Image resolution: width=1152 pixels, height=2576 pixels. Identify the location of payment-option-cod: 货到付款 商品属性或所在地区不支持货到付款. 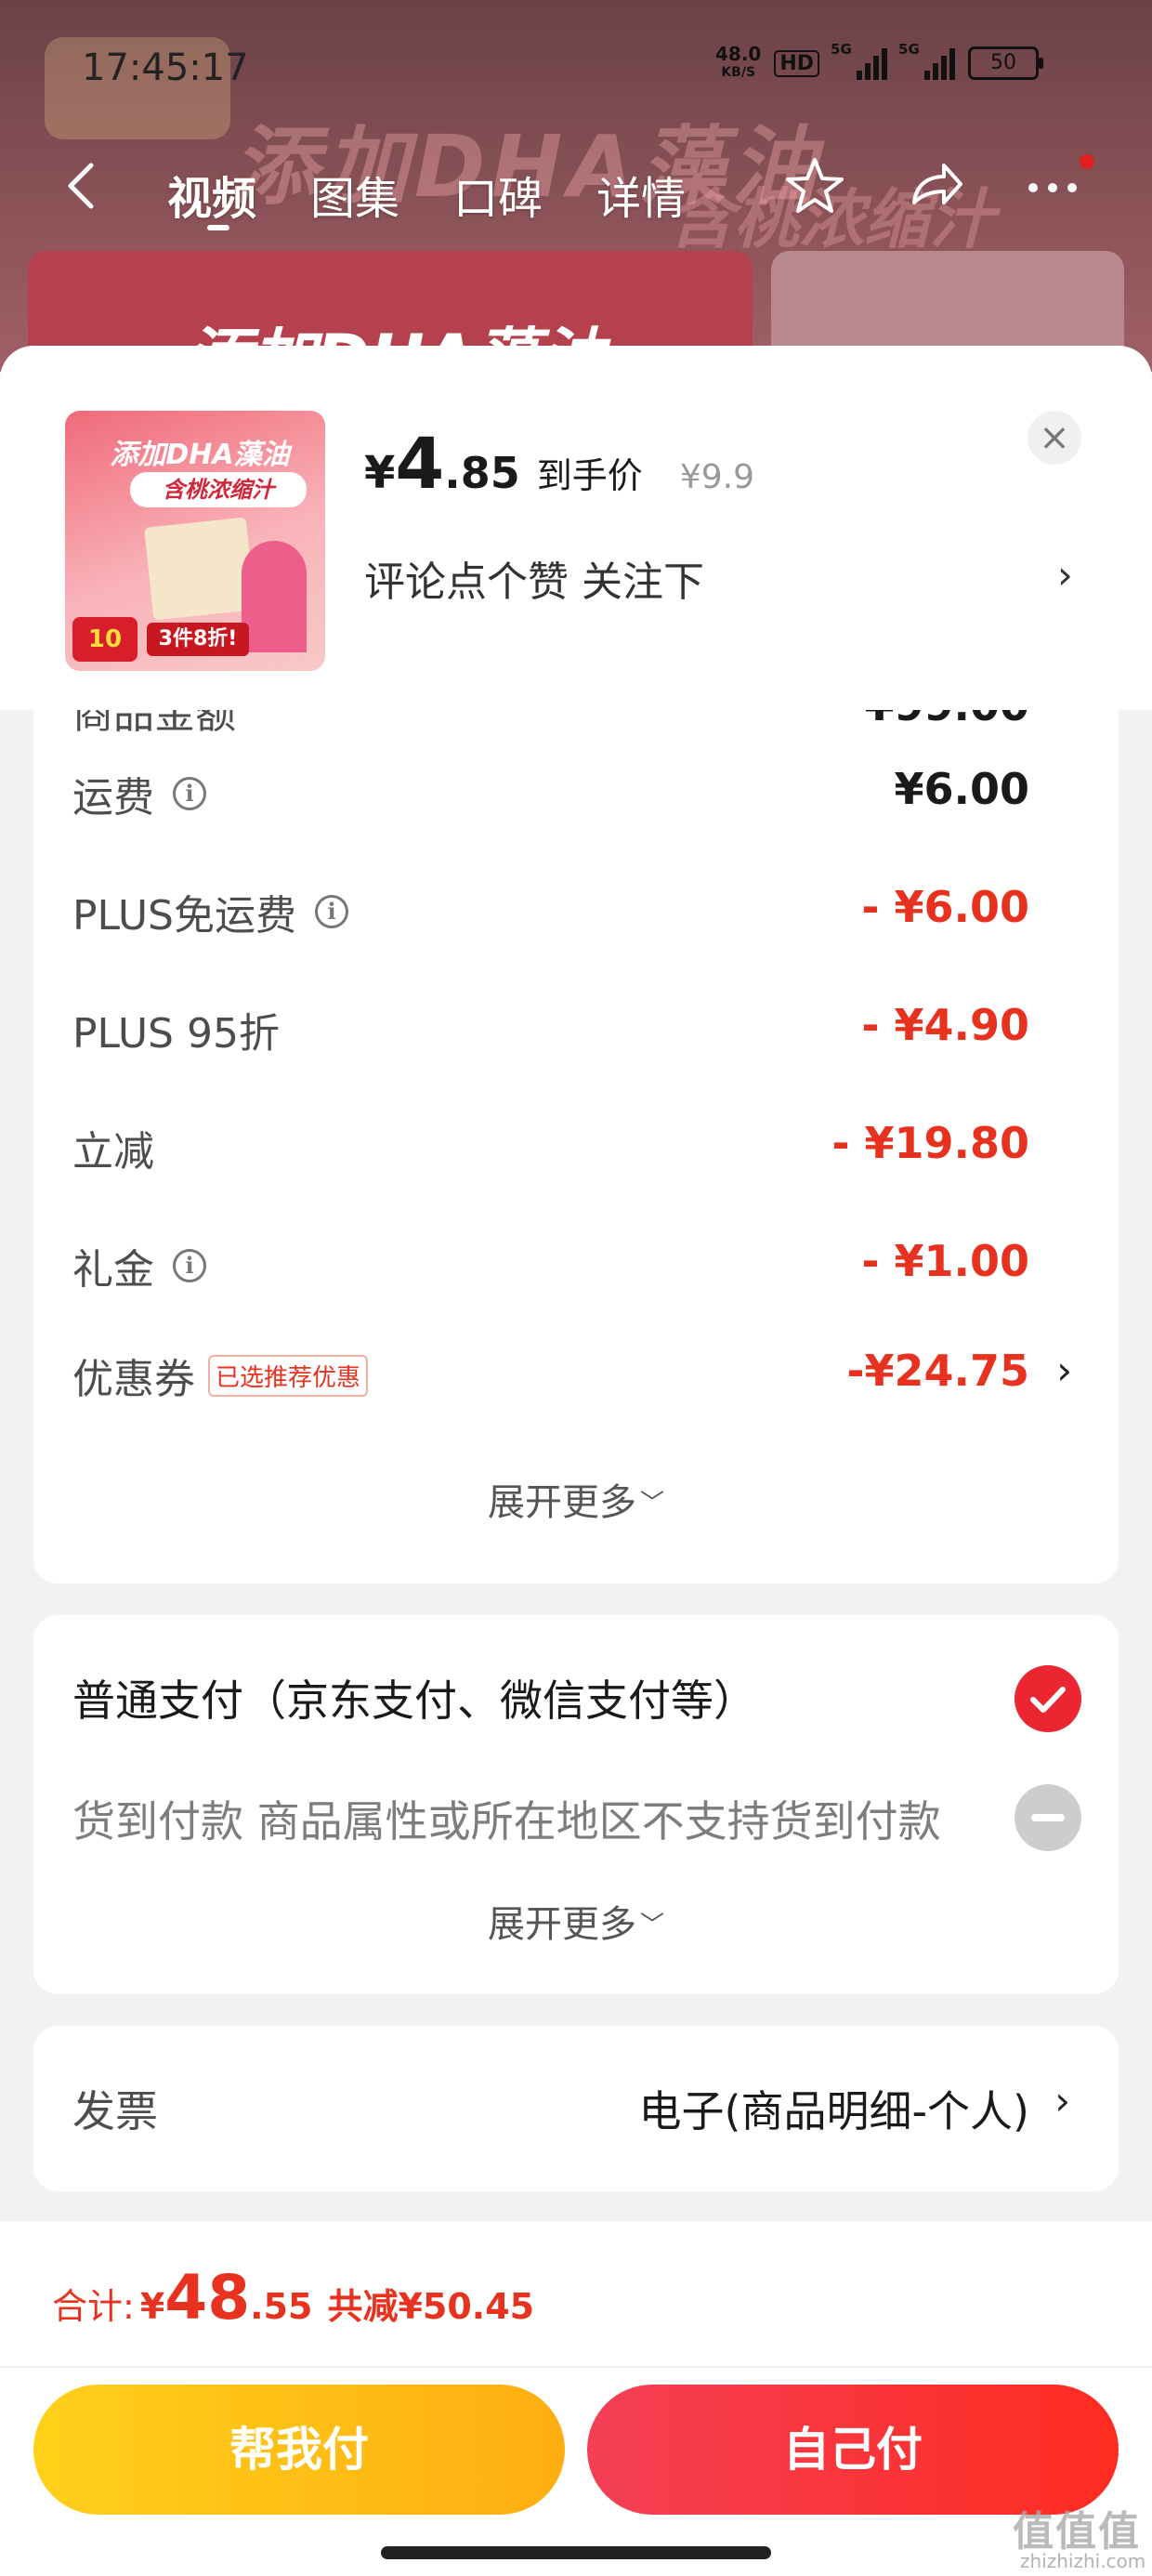
(506, 1821).